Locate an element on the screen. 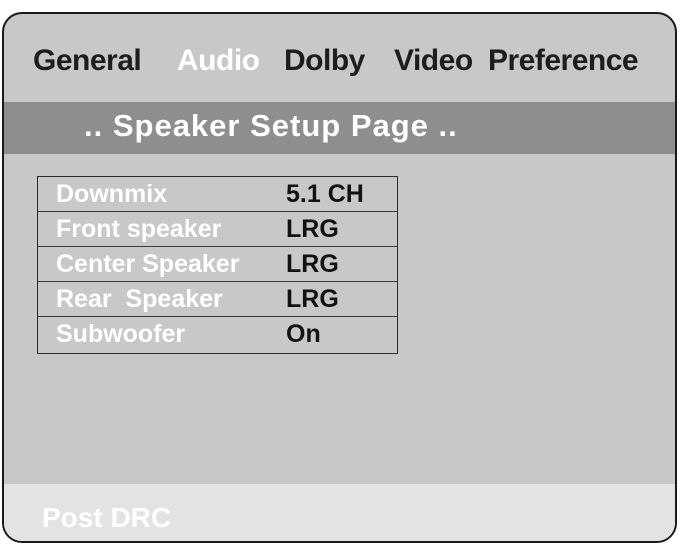 The image size is (683, 550). setting-label: Subwoofer is located at coordinates (121, 334).